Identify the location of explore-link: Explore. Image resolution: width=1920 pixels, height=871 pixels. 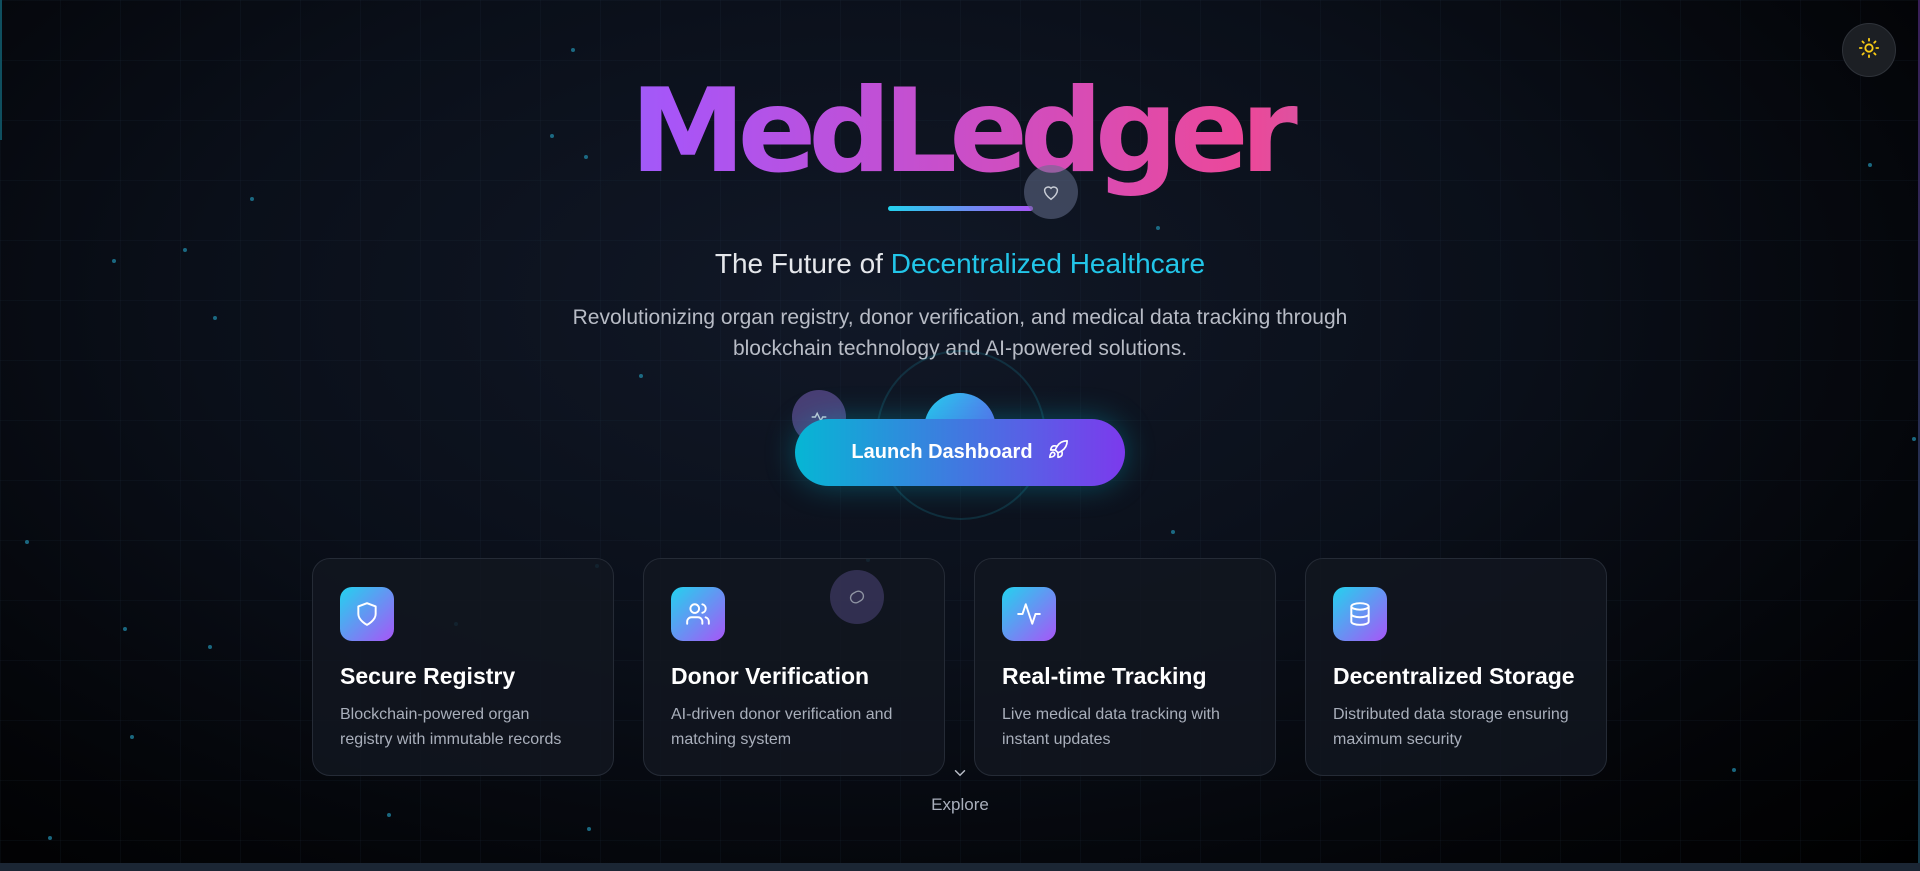
(960, 789).